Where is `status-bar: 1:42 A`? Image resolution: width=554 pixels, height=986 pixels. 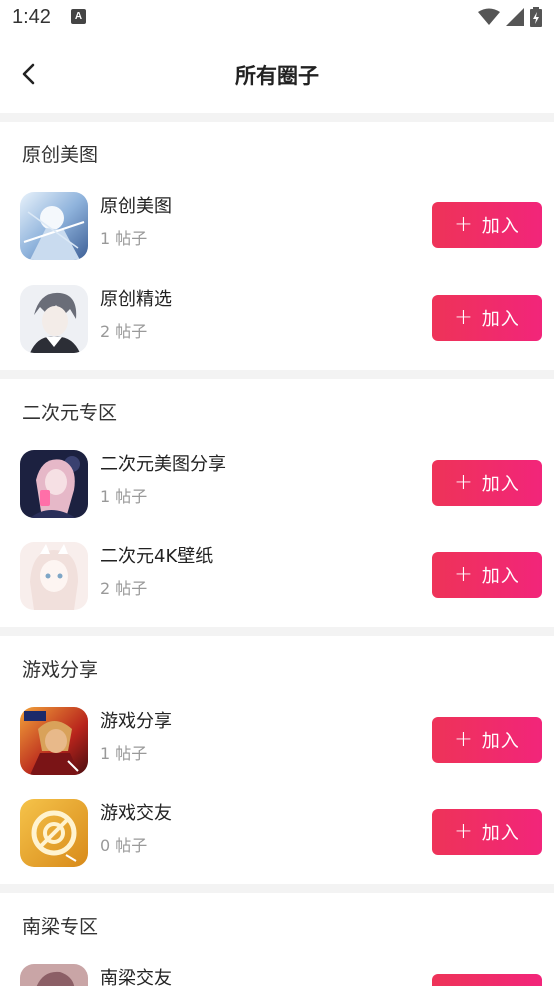
status-bar: 1:42 A is located at coordinates (277, 20).